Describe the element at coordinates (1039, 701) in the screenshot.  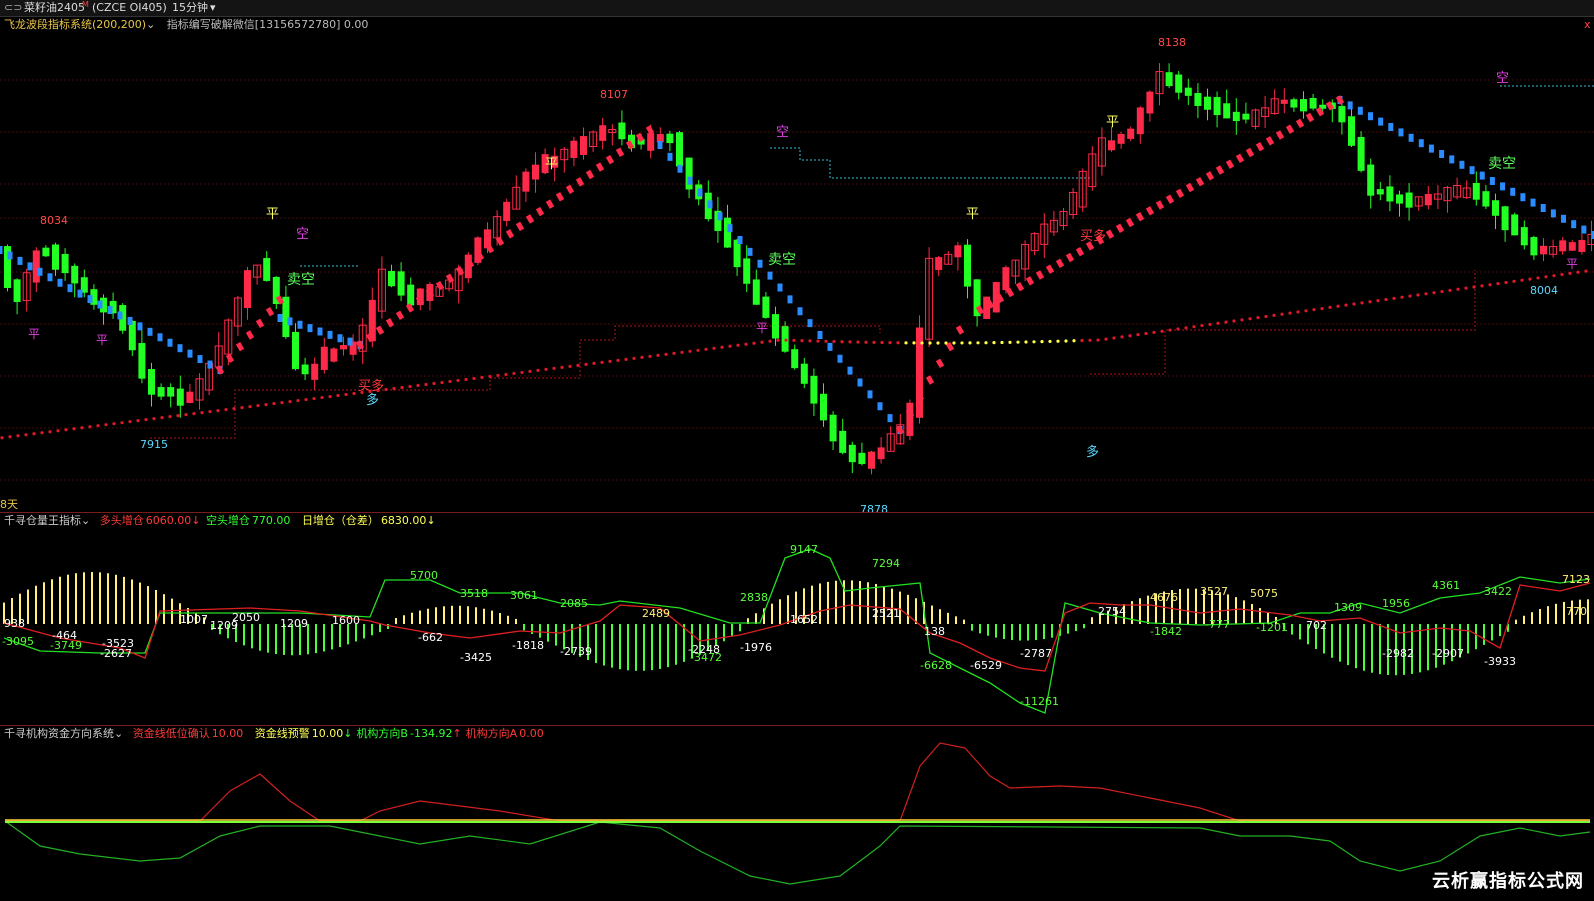
I see `volume-value-label: -11261` at that location.